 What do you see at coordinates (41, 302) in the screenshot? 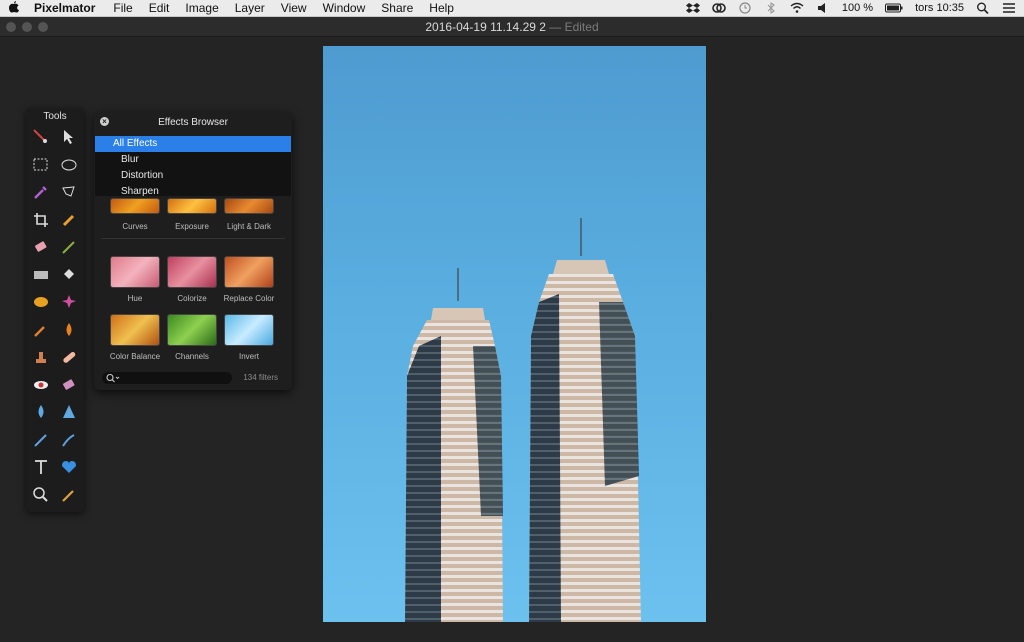
I see `sponge-tool-icon` at bounding box center [41, 302].